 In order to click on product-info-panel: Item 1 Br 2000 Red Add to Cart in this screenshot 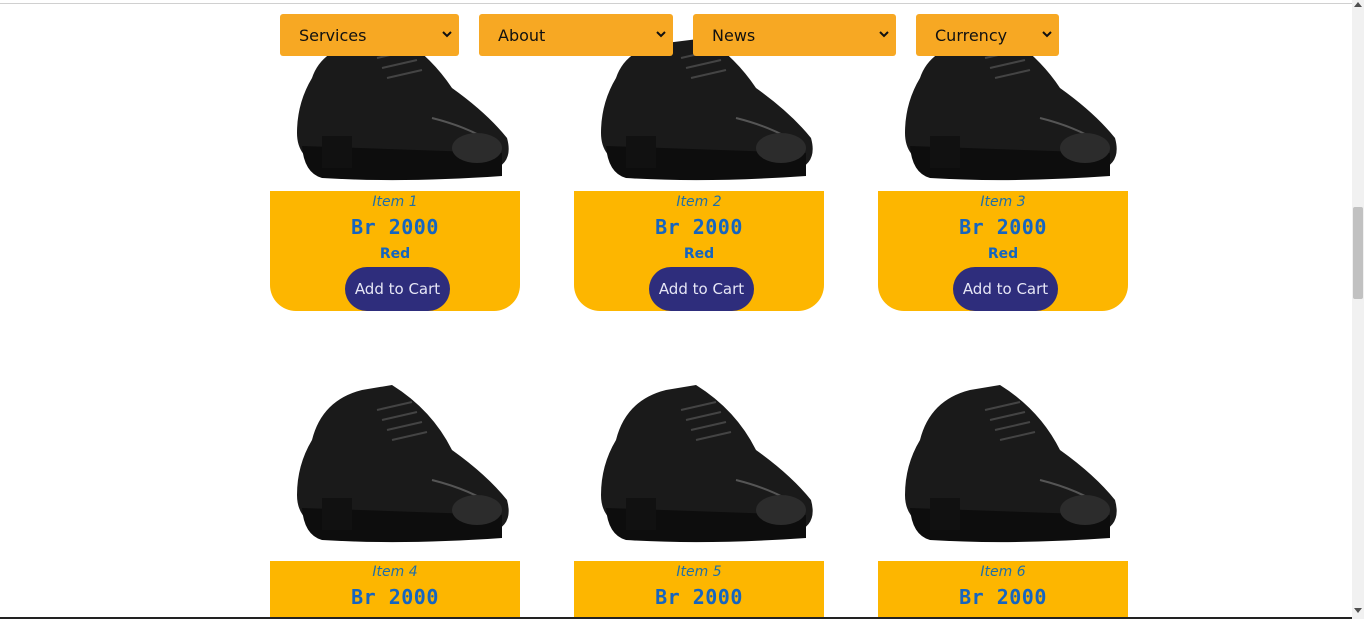, I will do `click(395, 251)`.